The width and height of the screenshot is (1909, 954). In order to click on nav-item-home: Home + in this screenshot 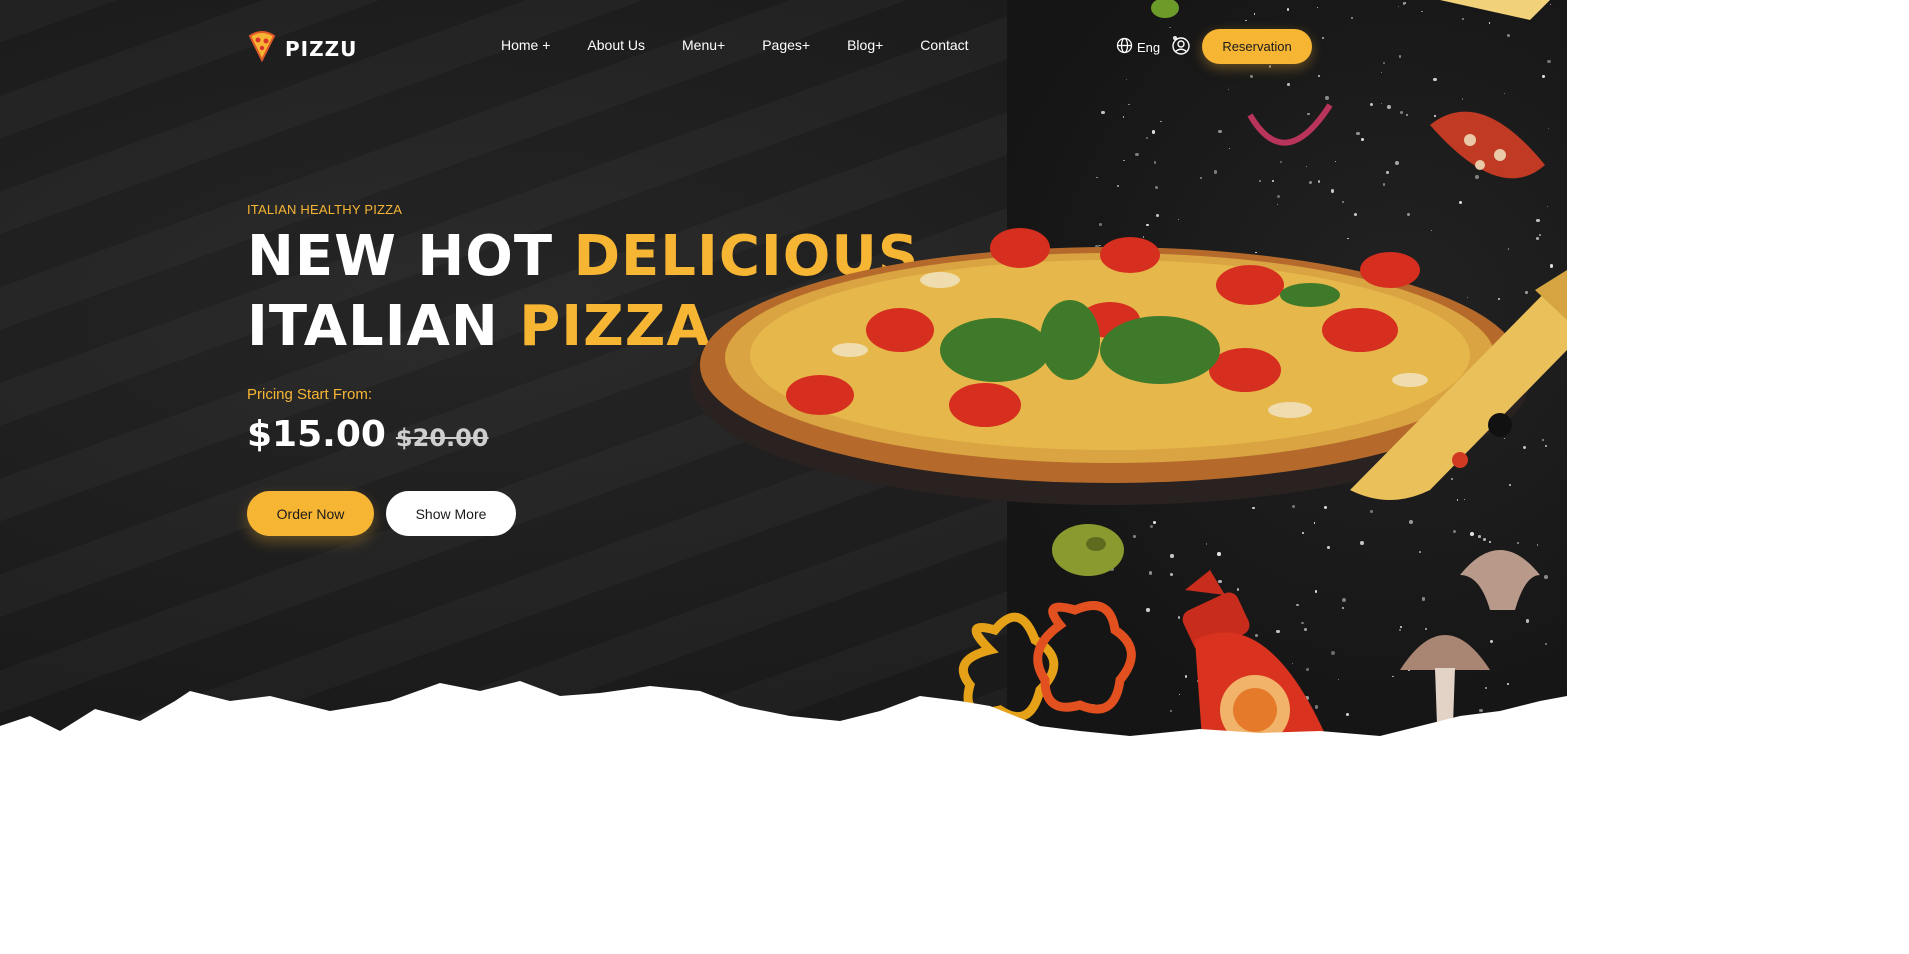, I will do `click(525, 45)`.